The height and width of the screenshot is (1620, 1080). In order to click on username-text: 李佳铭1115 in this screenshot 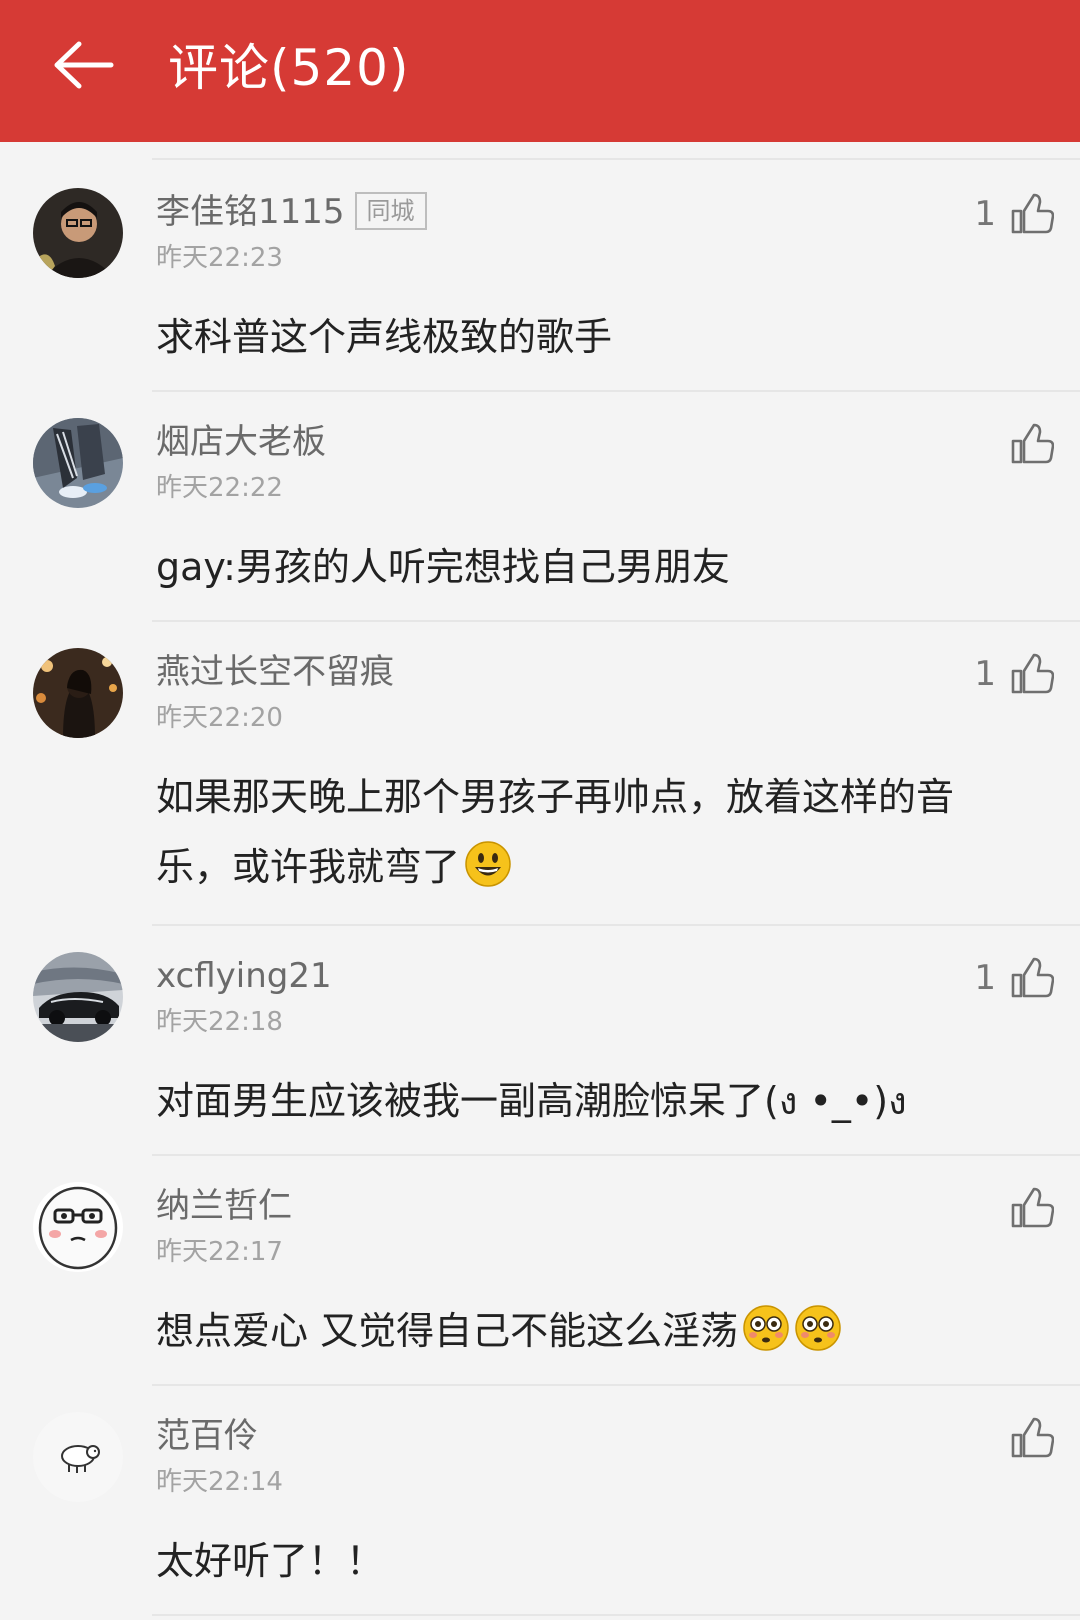, I will do `click(250, 212)`.